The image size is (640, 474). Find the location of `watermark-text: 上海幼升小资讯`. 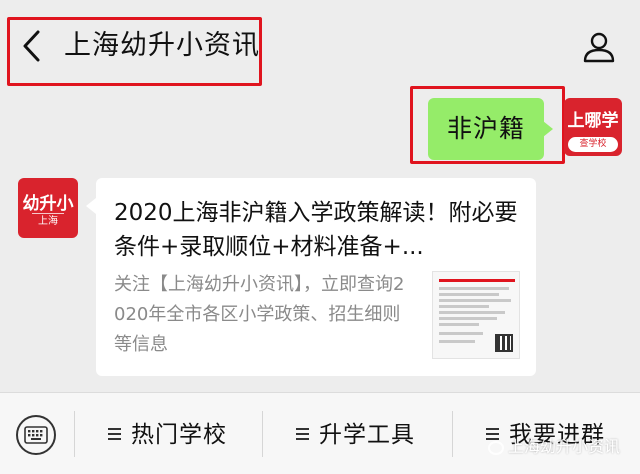

watermark-text: 上海幼升小资讯 is located at coordinates (564, 446).